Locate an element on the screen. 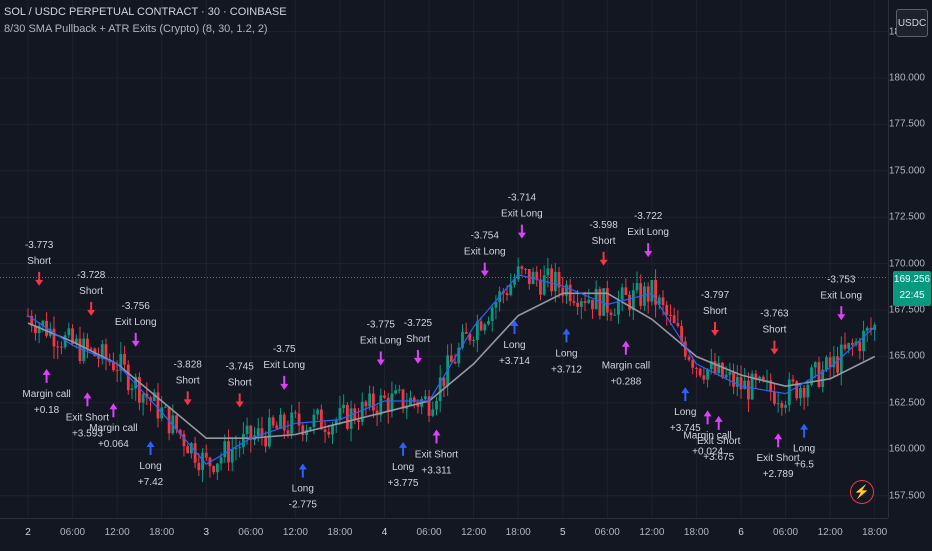 The height and width of the screenshot is (551, 932). lightning-icon: ⚡ is located at coordinates (862, 492).